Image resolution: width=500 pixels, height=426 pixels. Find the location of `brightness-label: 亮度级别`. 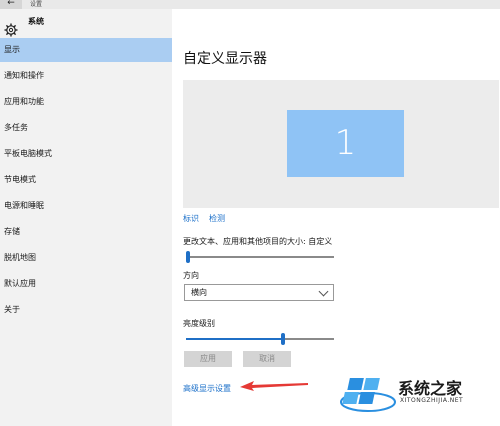

brightness-label: 亮度级别 is located at coordinates (199, 323).